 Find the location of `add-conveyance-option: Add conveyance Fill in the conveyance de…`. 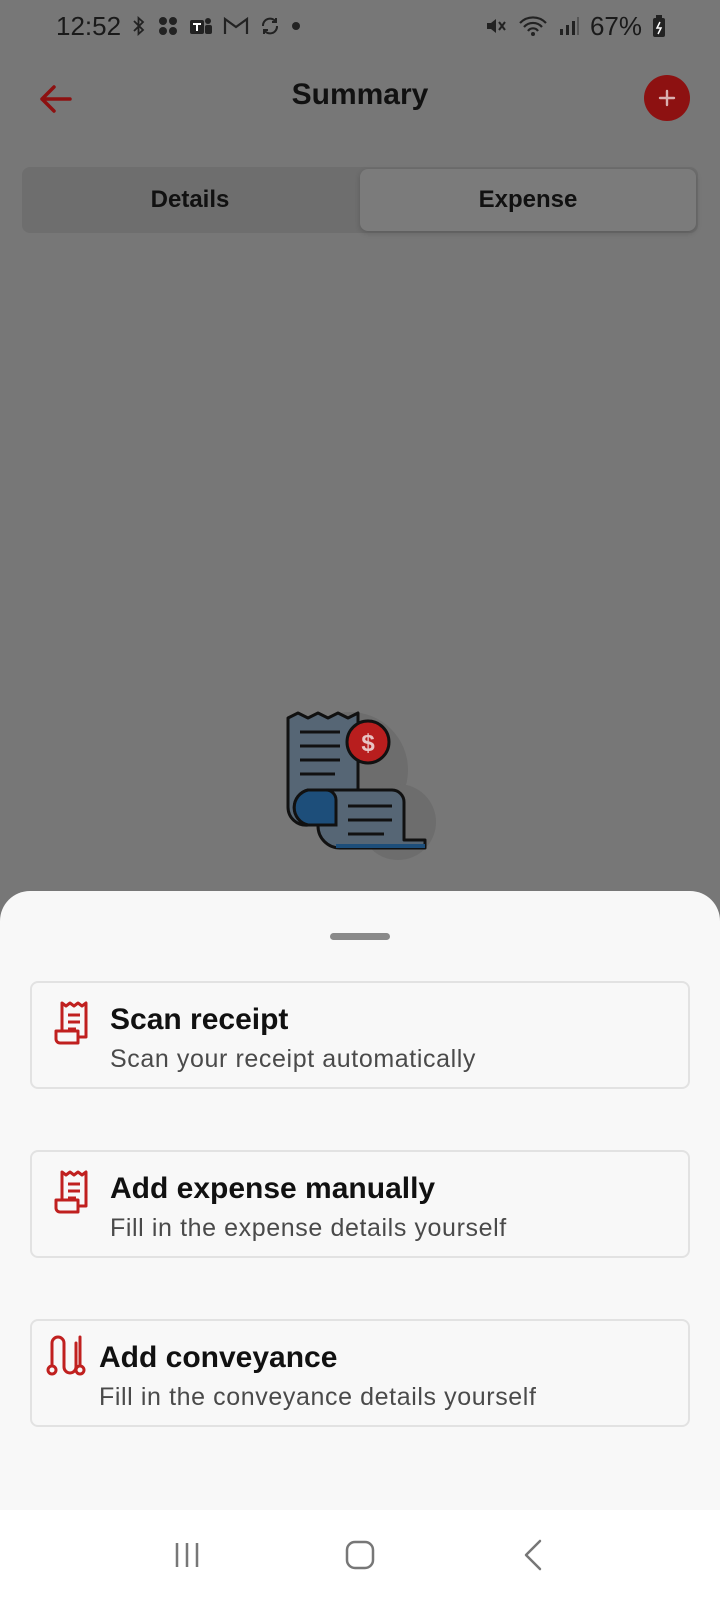

add-conveyance-option: Add conveyance Fill in the conveyance de… is located at coordinates (360, 1373).